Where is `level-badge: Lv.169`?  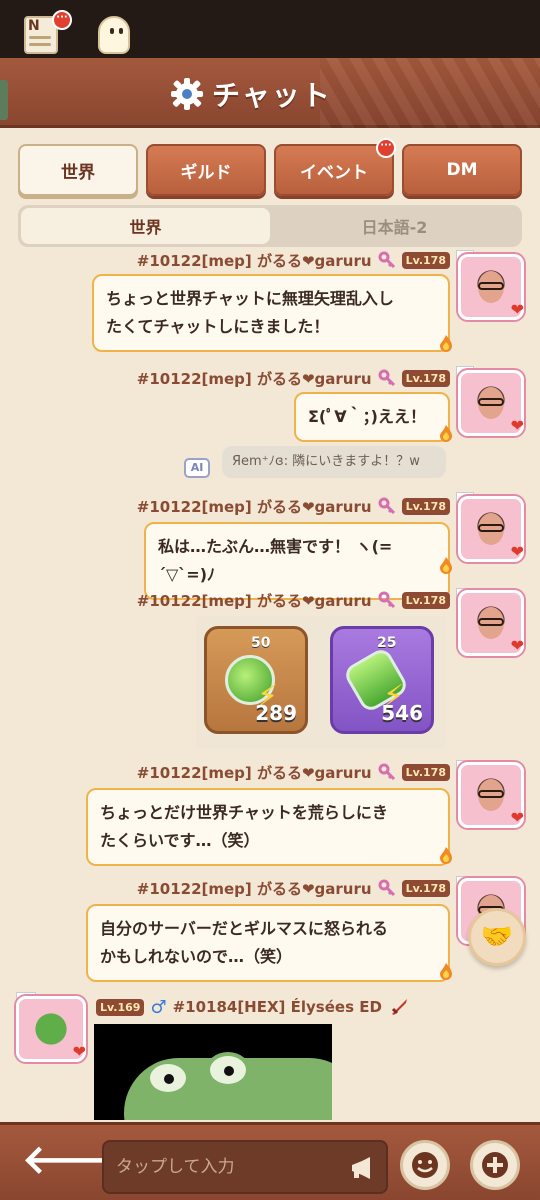
level-badge: Lv.169 is located at coordinates (120, 1007).